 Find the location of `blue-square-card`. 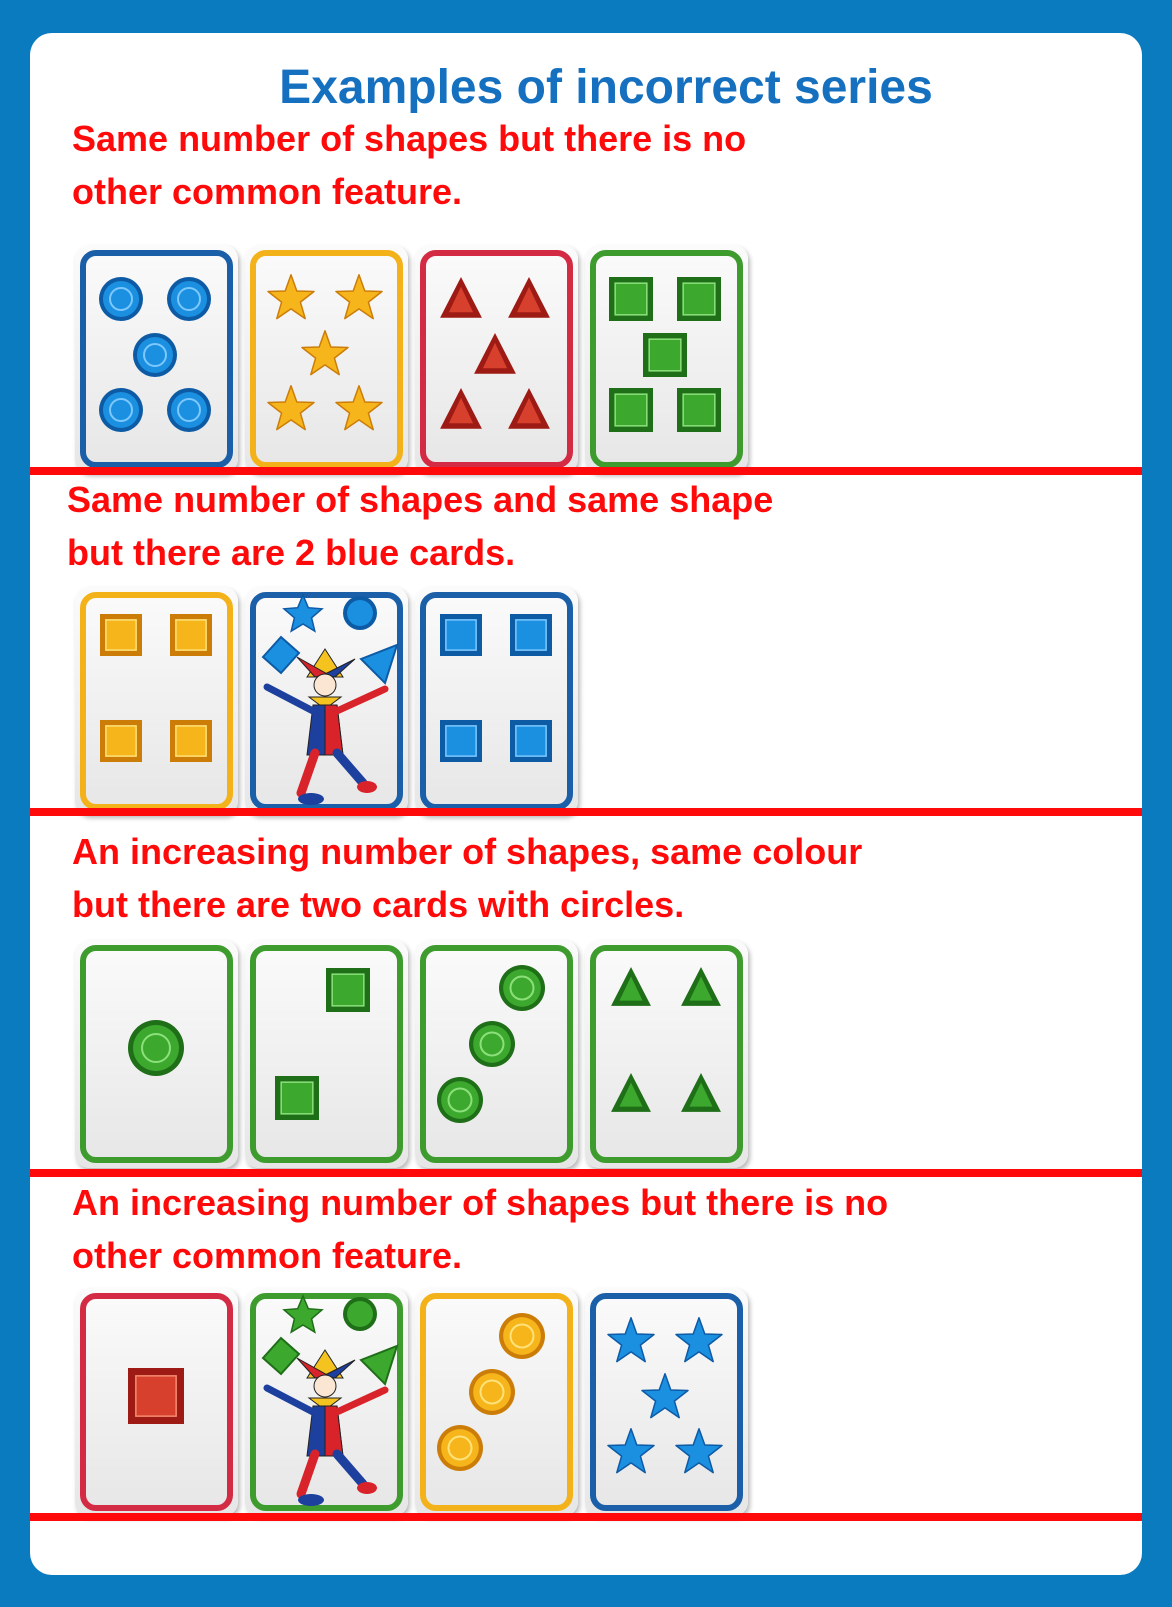

blue-square-card is located at coordinates (496, 701).